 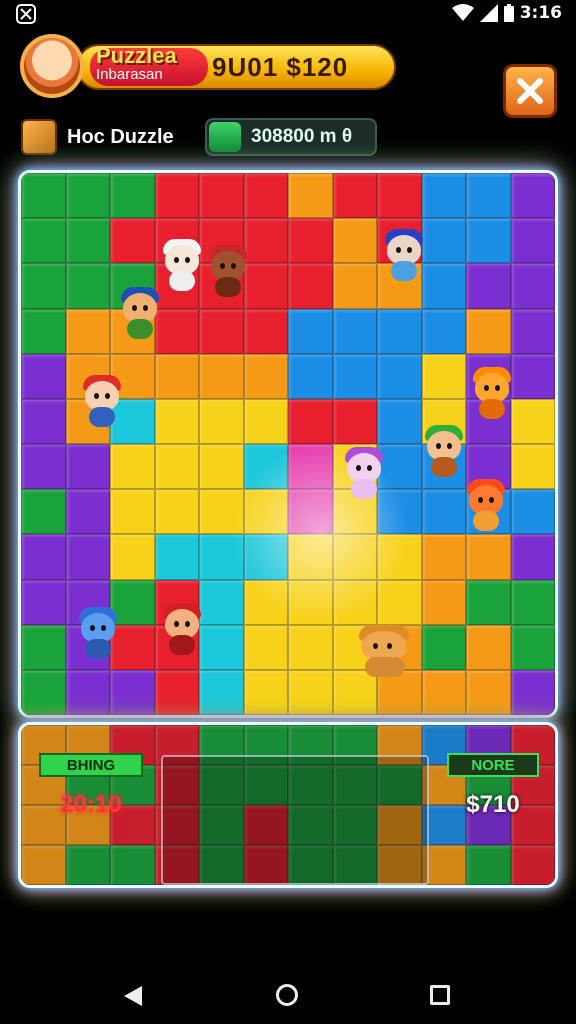 I want to click on avatar, so click(x=52, y=66).